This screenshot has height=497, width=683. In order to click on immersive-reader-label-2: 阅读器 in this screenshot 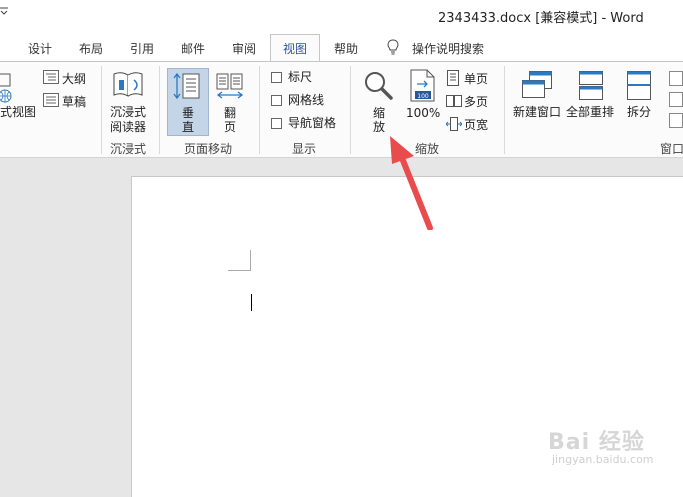, I will do `click(128, 127)`.